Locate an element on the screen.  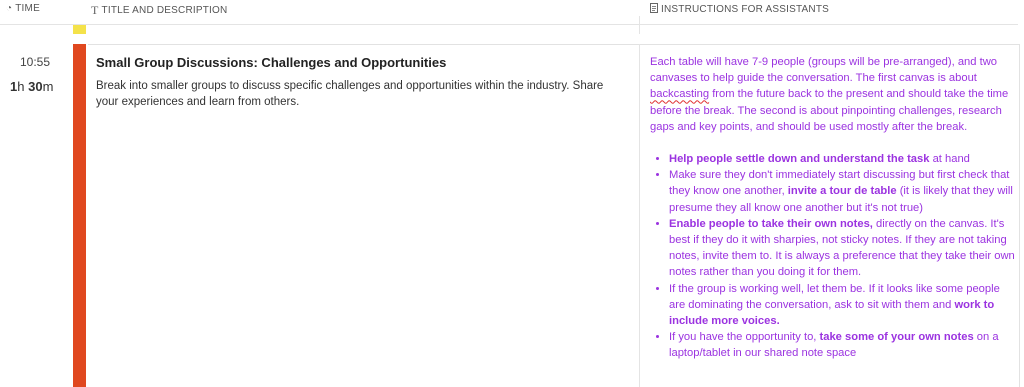
time-column-header: ◔ TIME is located at coordinates (23, 8).